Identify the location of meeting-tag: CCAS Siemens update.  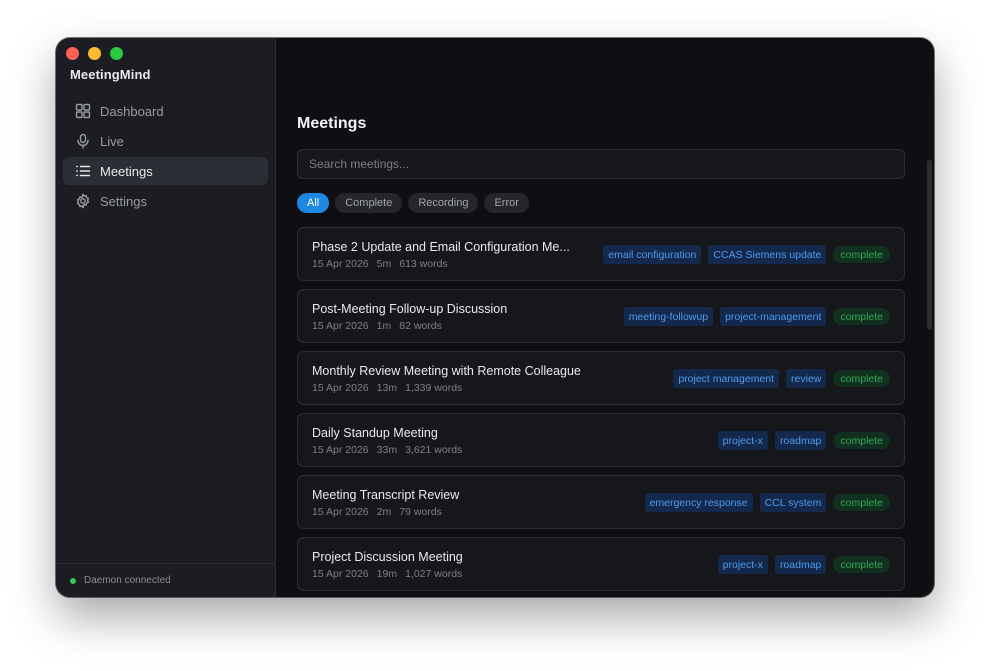
(767, 254).